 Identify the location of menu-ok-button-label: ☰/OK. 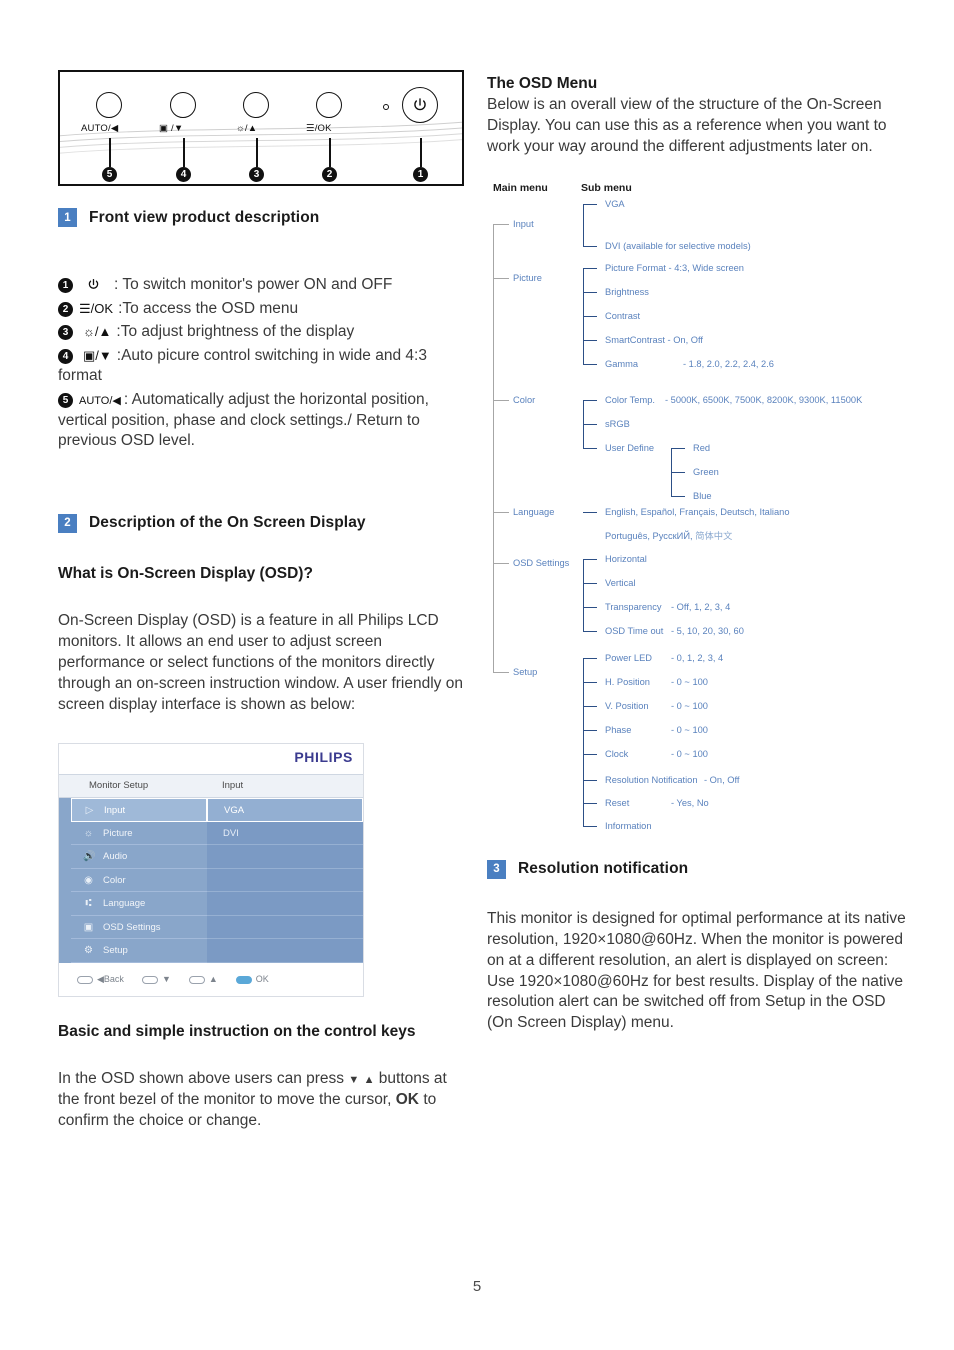
(319, 128).